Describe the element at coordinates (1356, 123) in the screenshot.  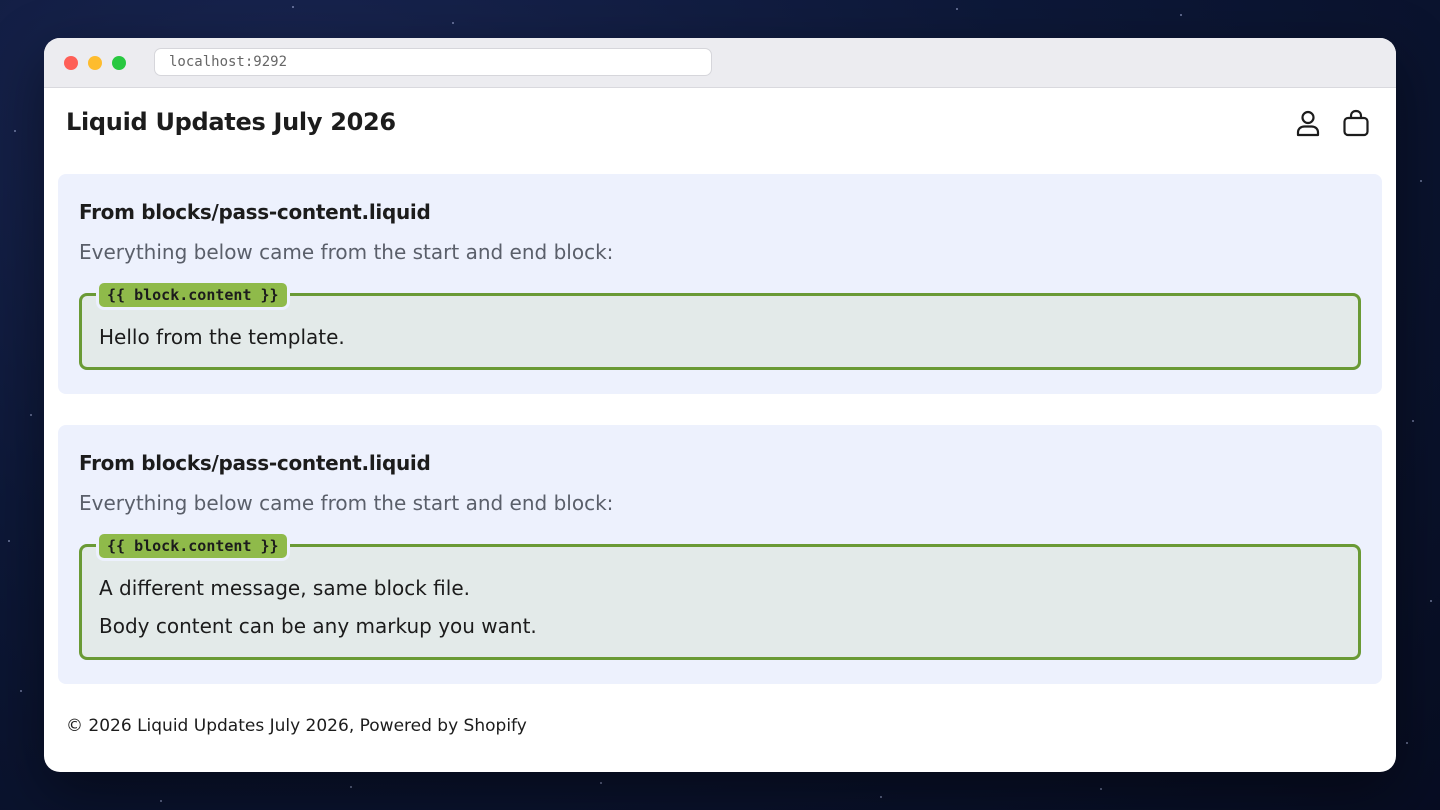
I see `cart-icon` at that location.